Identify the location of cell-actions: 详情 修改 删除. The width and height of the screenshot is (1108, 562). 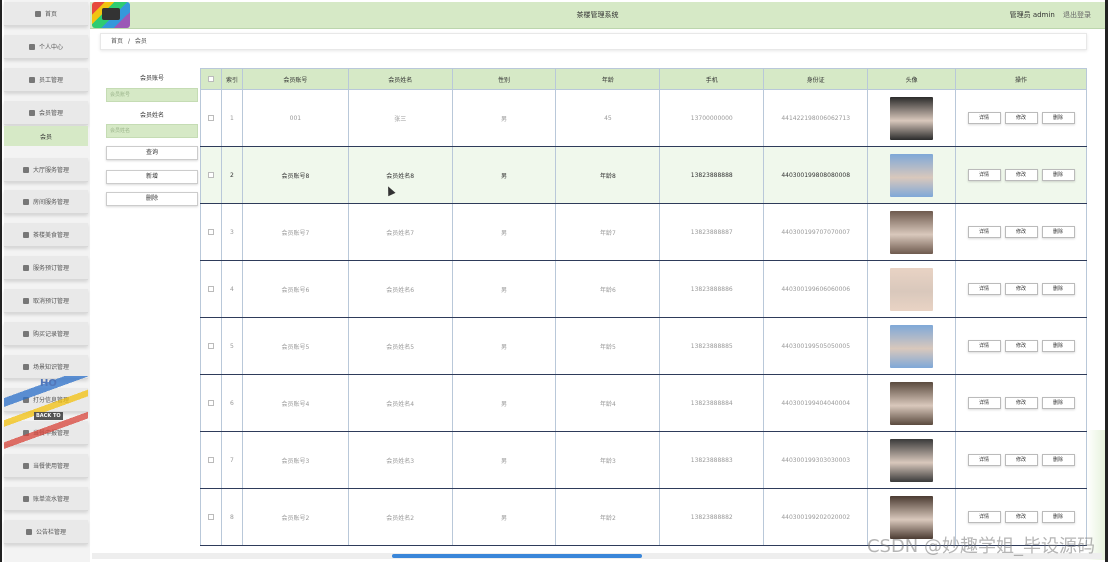
(1021, 289).